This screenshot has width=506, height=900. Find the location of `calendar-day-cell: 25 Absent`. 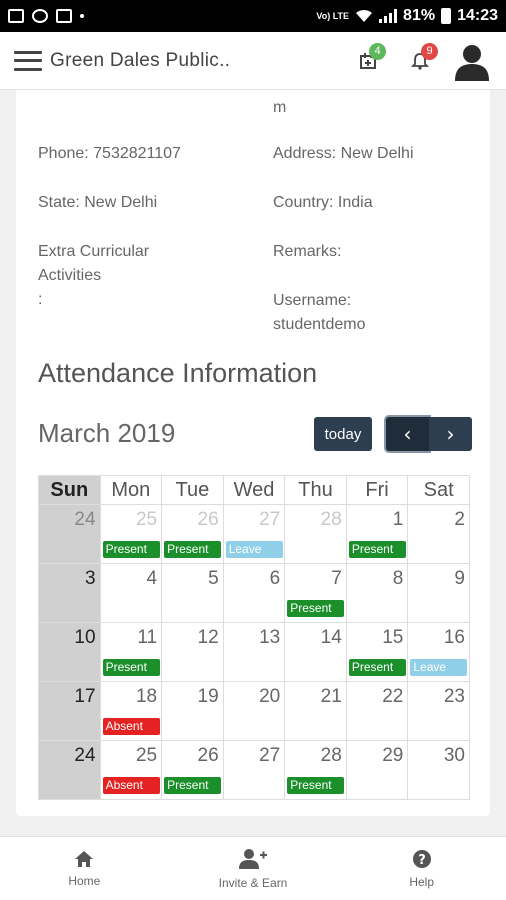

calendar-day-cell: 25 Absent is located at coordinates (131, 770).